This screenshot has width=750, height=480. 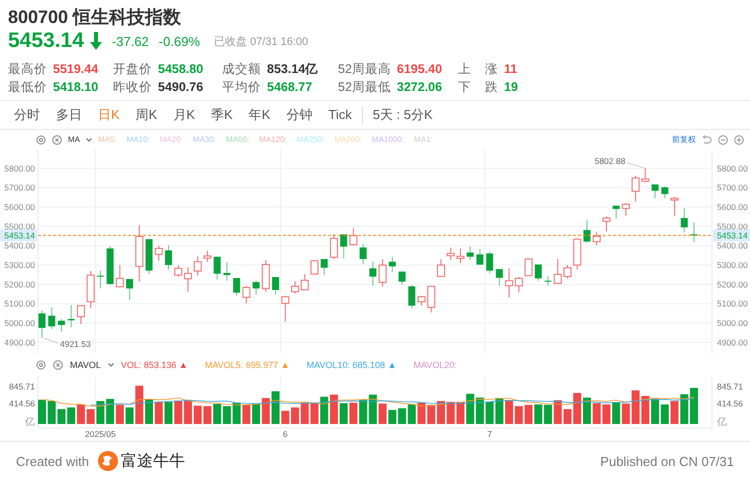 I want to click on stat-label: 上 涨, so click(x=478, y=69).